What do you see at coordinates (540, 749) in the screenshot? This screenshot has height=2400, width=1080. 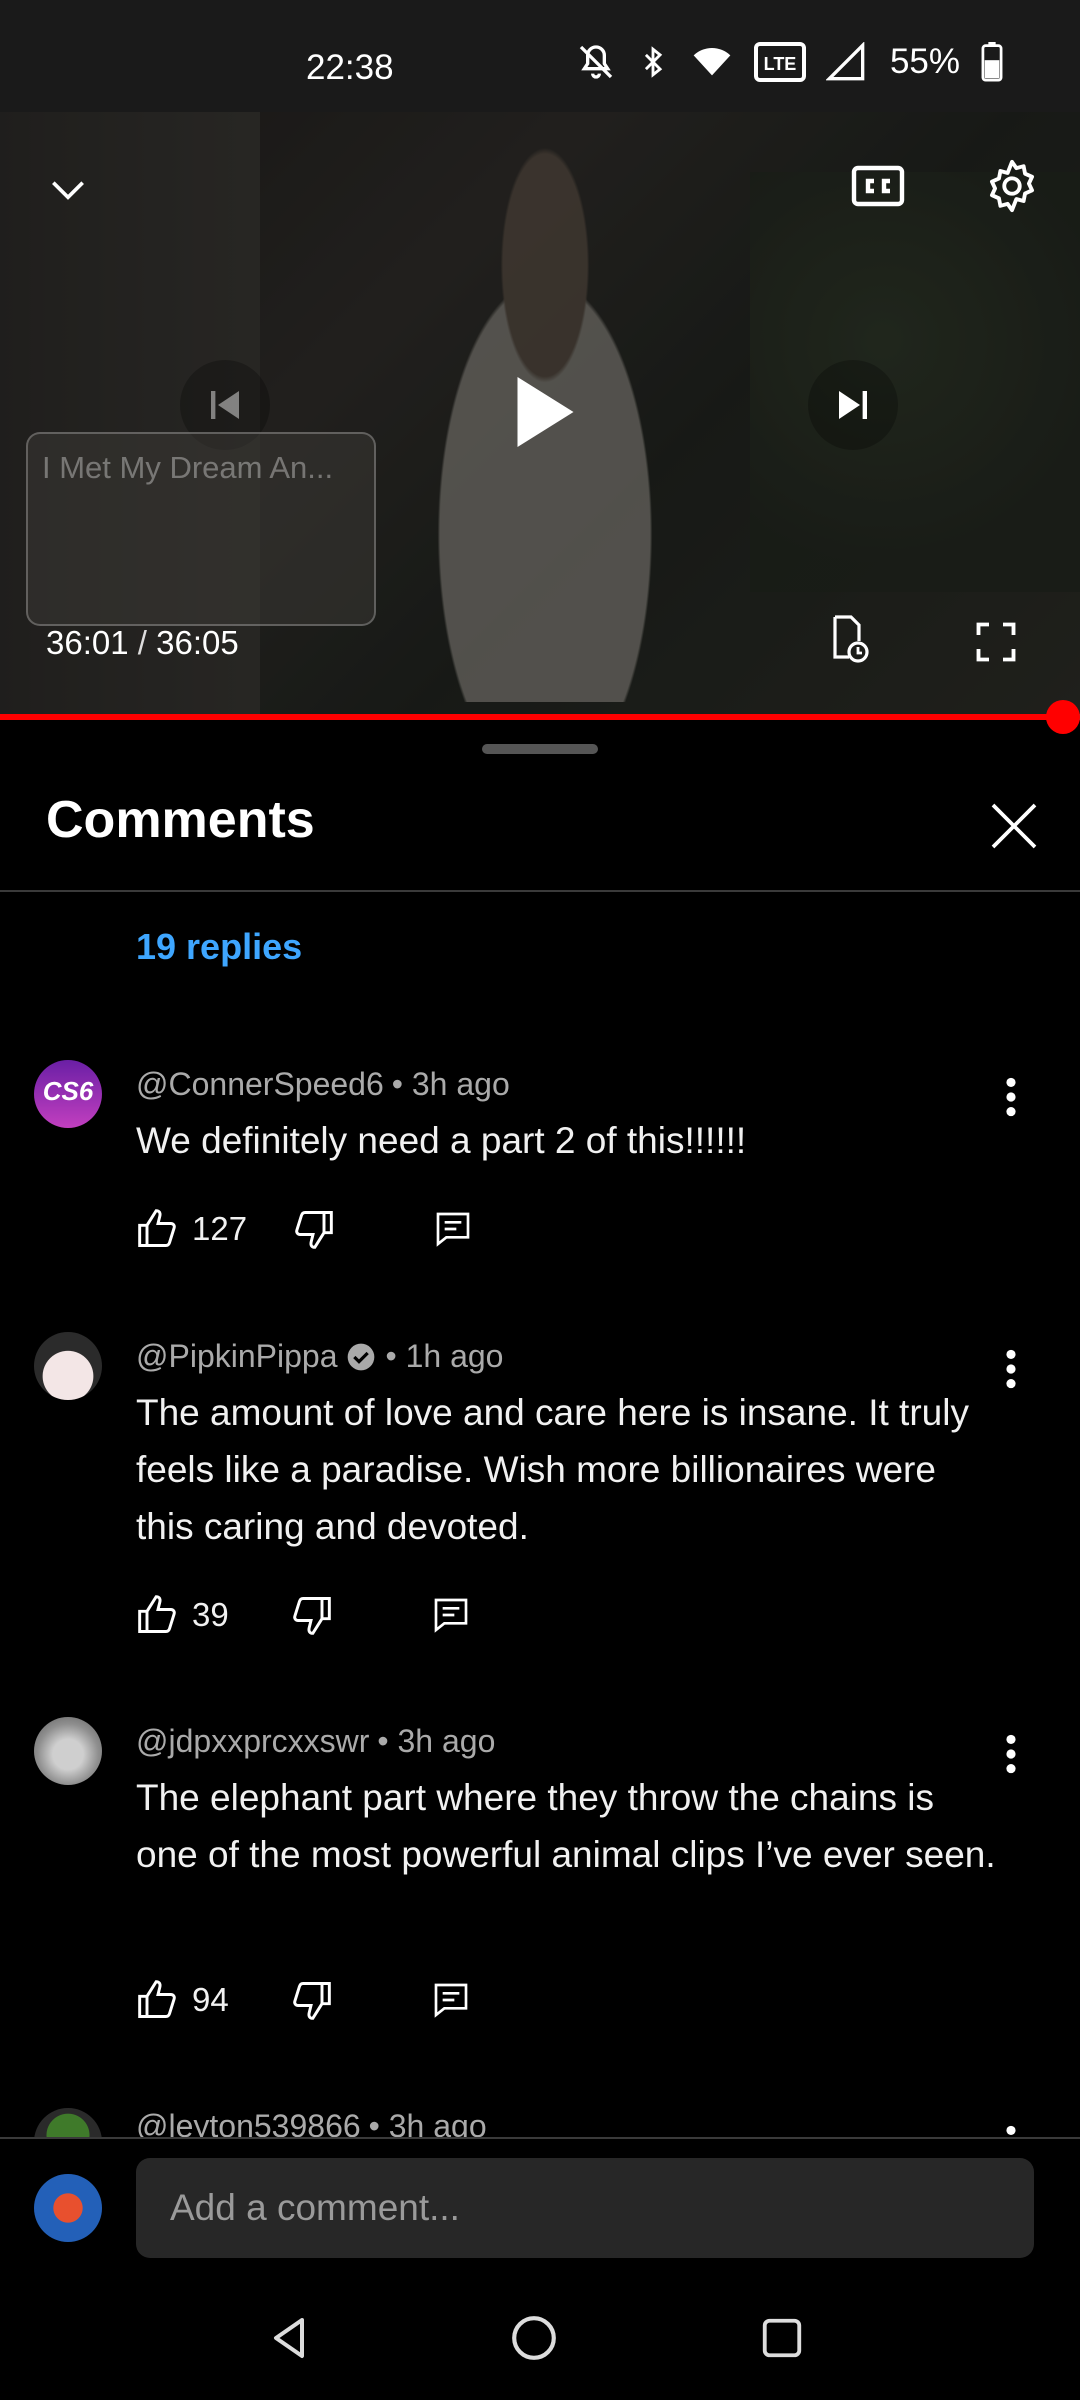 I see `sheet-drag-handle` at bounding box center [540, 749].